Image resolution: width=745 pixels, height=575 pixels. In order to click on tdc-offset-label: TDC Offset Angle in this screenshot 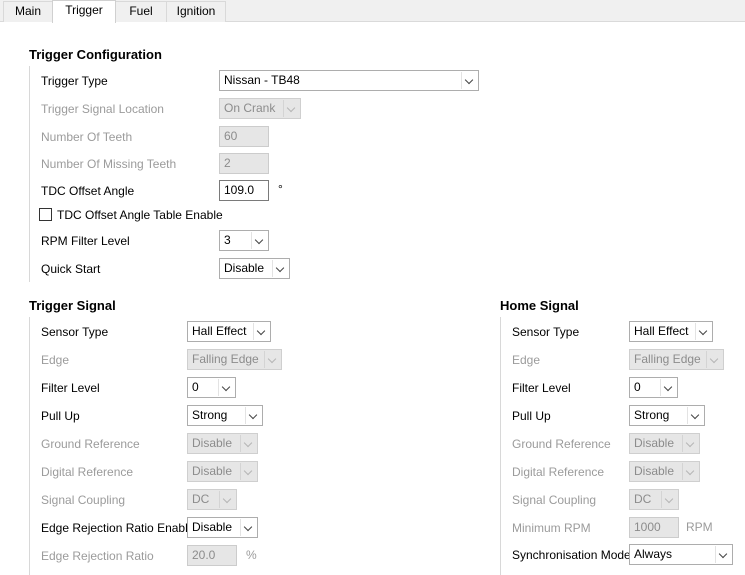, I will do `click(88, 191)`.